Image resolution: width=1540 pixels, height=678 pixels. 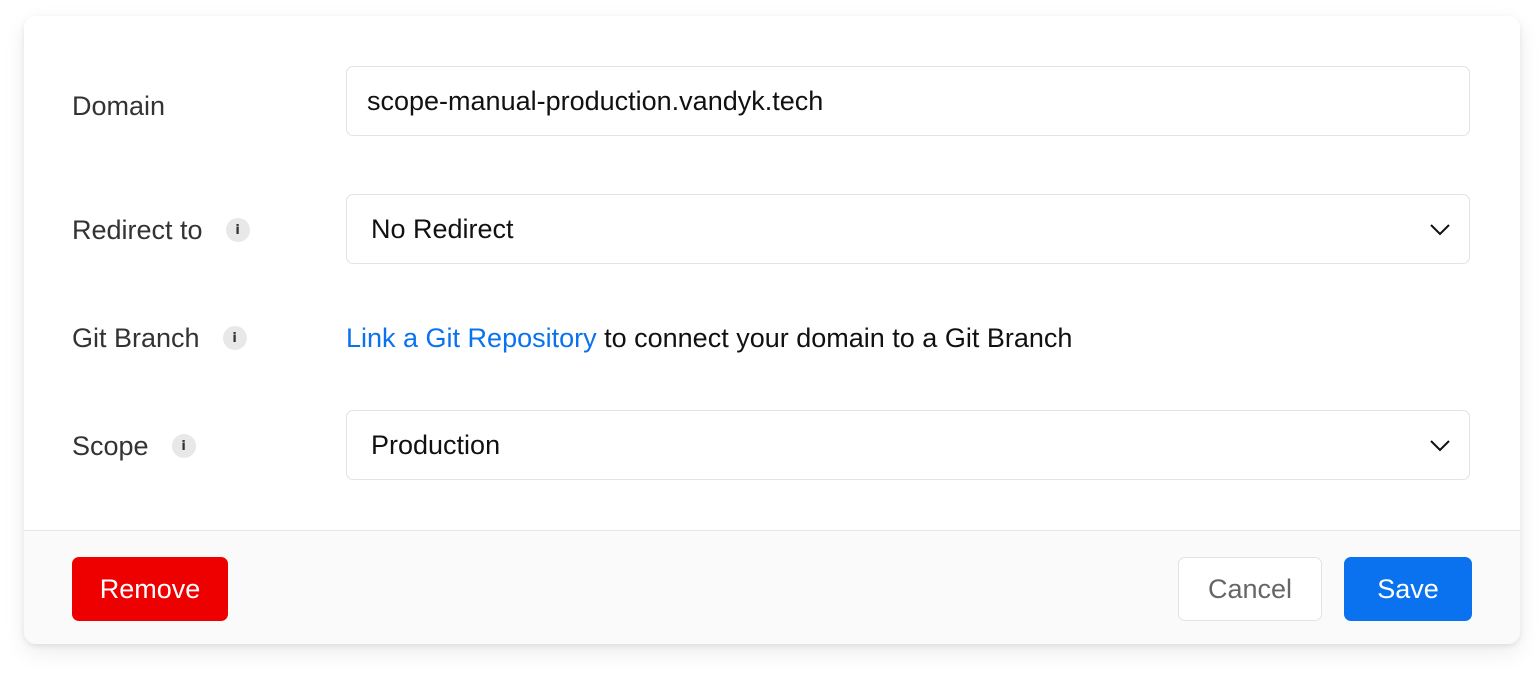 What do you see at coordinates (1408, 589) in the screenshot?
I see `save-button: Save` at bounding box center [1408, 589].